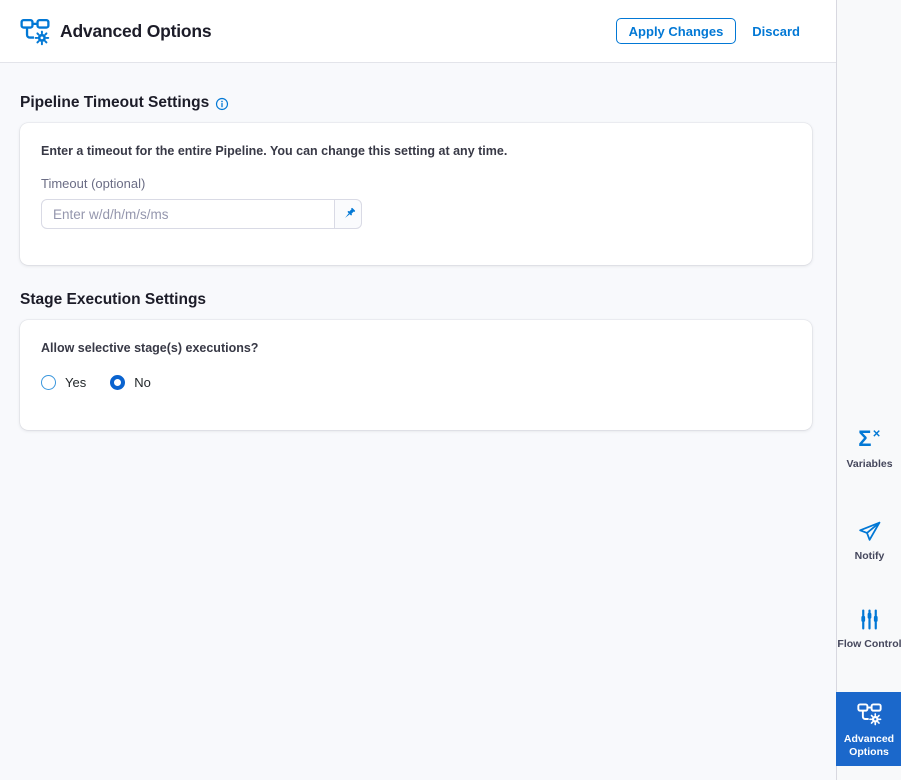 The height and width of the screenshot is (780, 901). Describe the element at coordinates (130, 382) in the screenshot. I see `radio-option-no: No` at that location.